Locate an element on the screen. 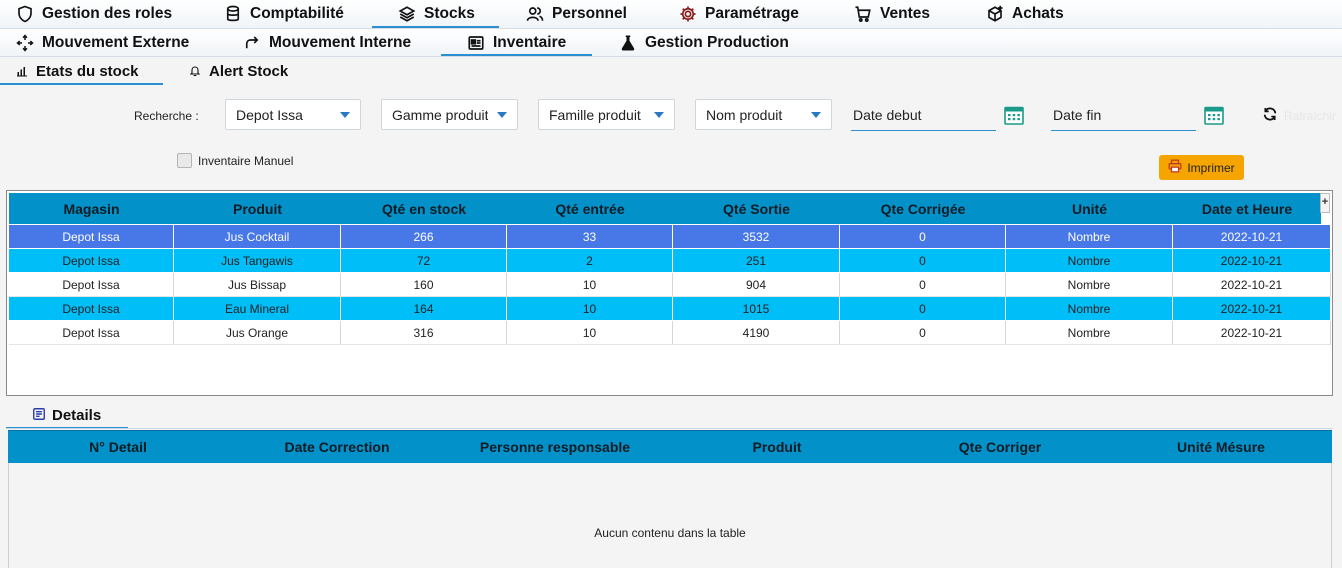  table-cell: 266 is located at coordinates (424, 237).